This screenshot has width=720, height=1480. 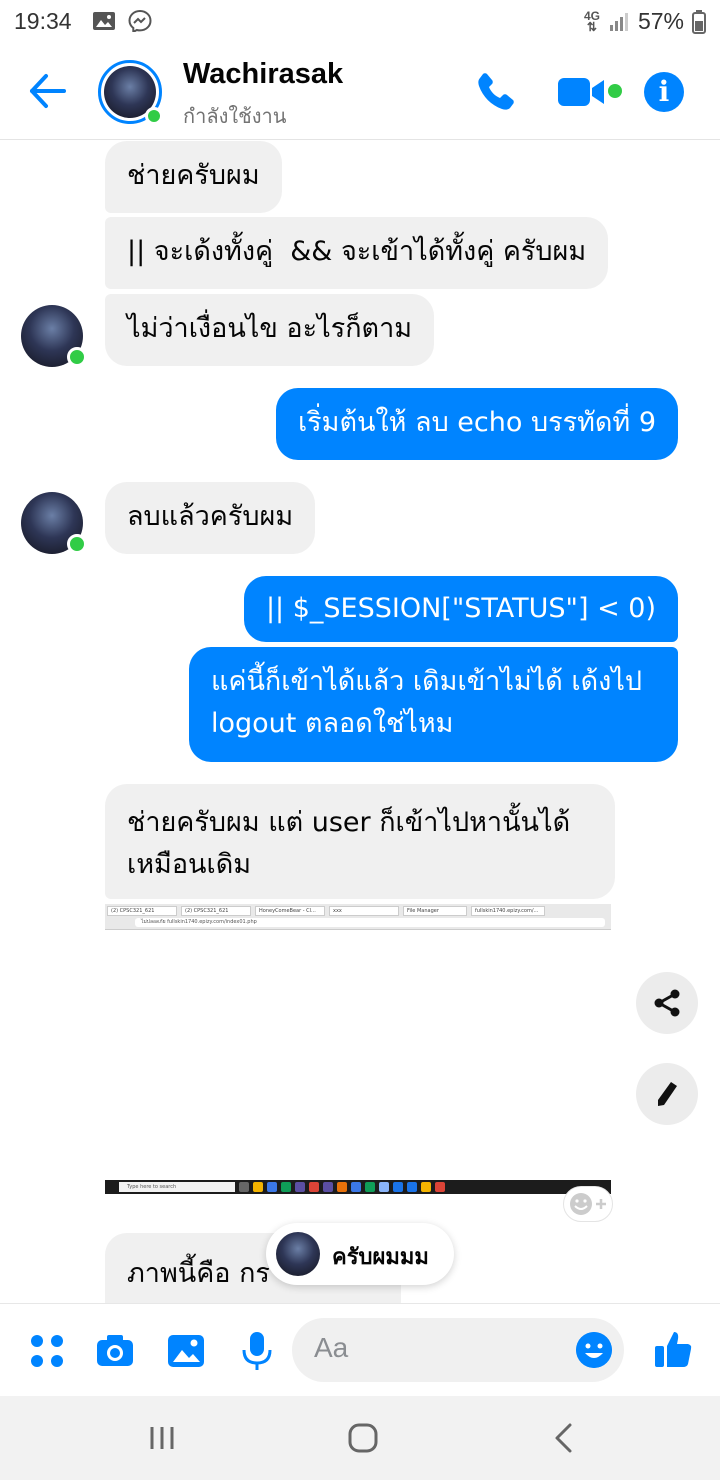 What do you see at coordinates (186, 1351) in the screenshot?
I see `gallery-icon` at bounding box center [186, 1351].